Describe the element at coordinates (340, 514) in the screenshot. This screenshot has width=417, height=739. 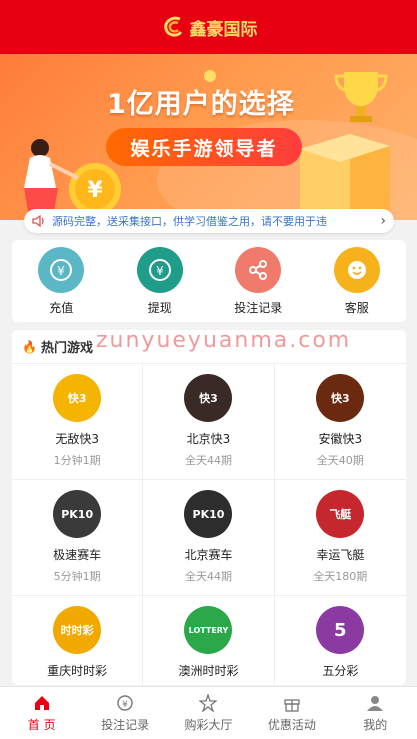
I see `game-logo-icon: 飞艇` at that location.